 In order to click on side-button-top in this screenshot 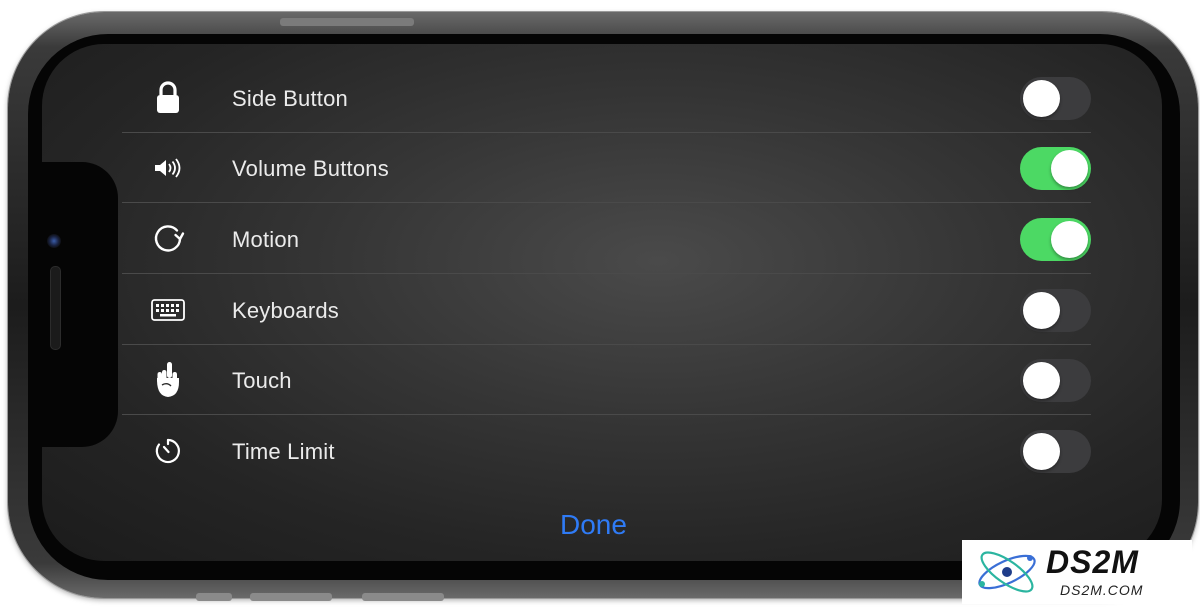, I will do `click(347, 22)`.